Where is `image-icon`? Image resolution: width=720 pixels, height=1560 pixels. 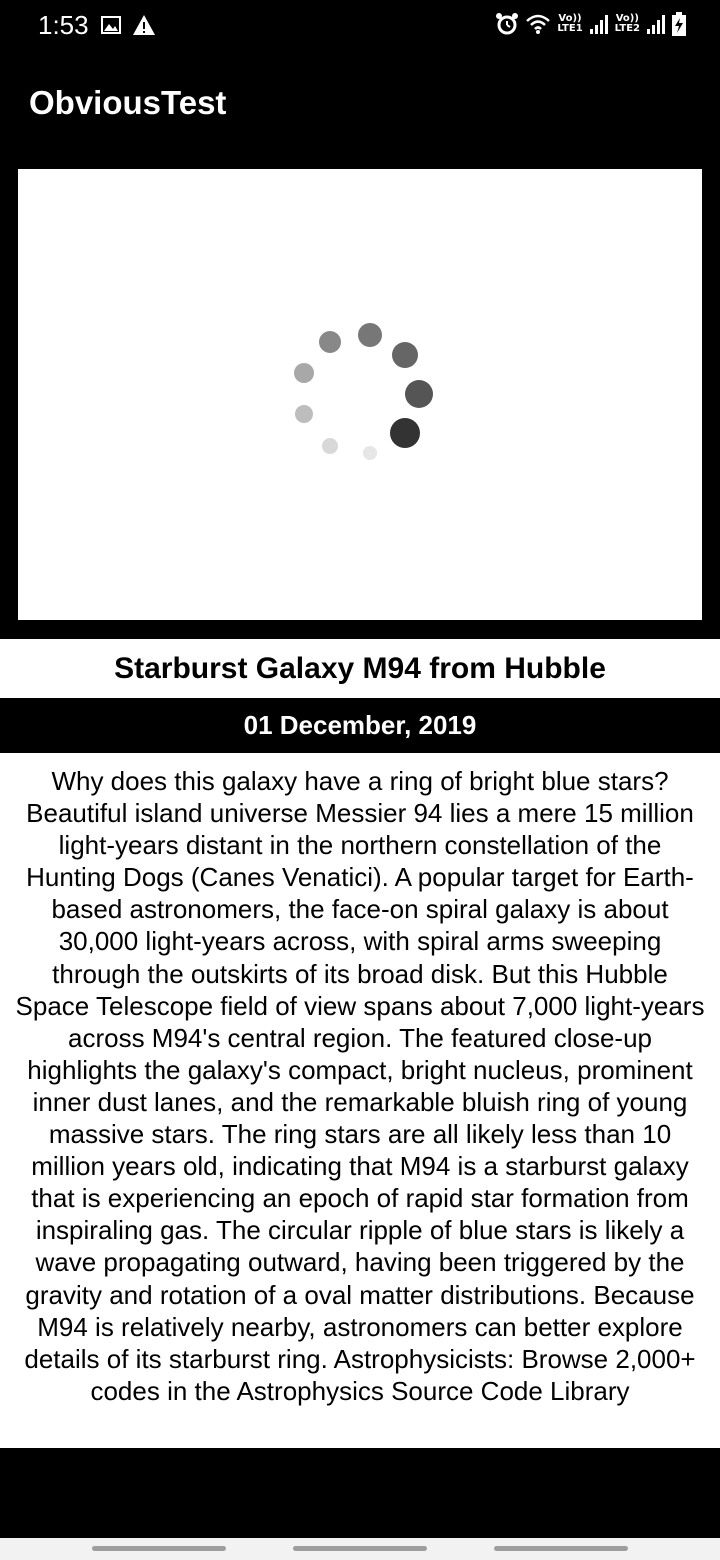
image-icon is located at coordinates (111, 25).